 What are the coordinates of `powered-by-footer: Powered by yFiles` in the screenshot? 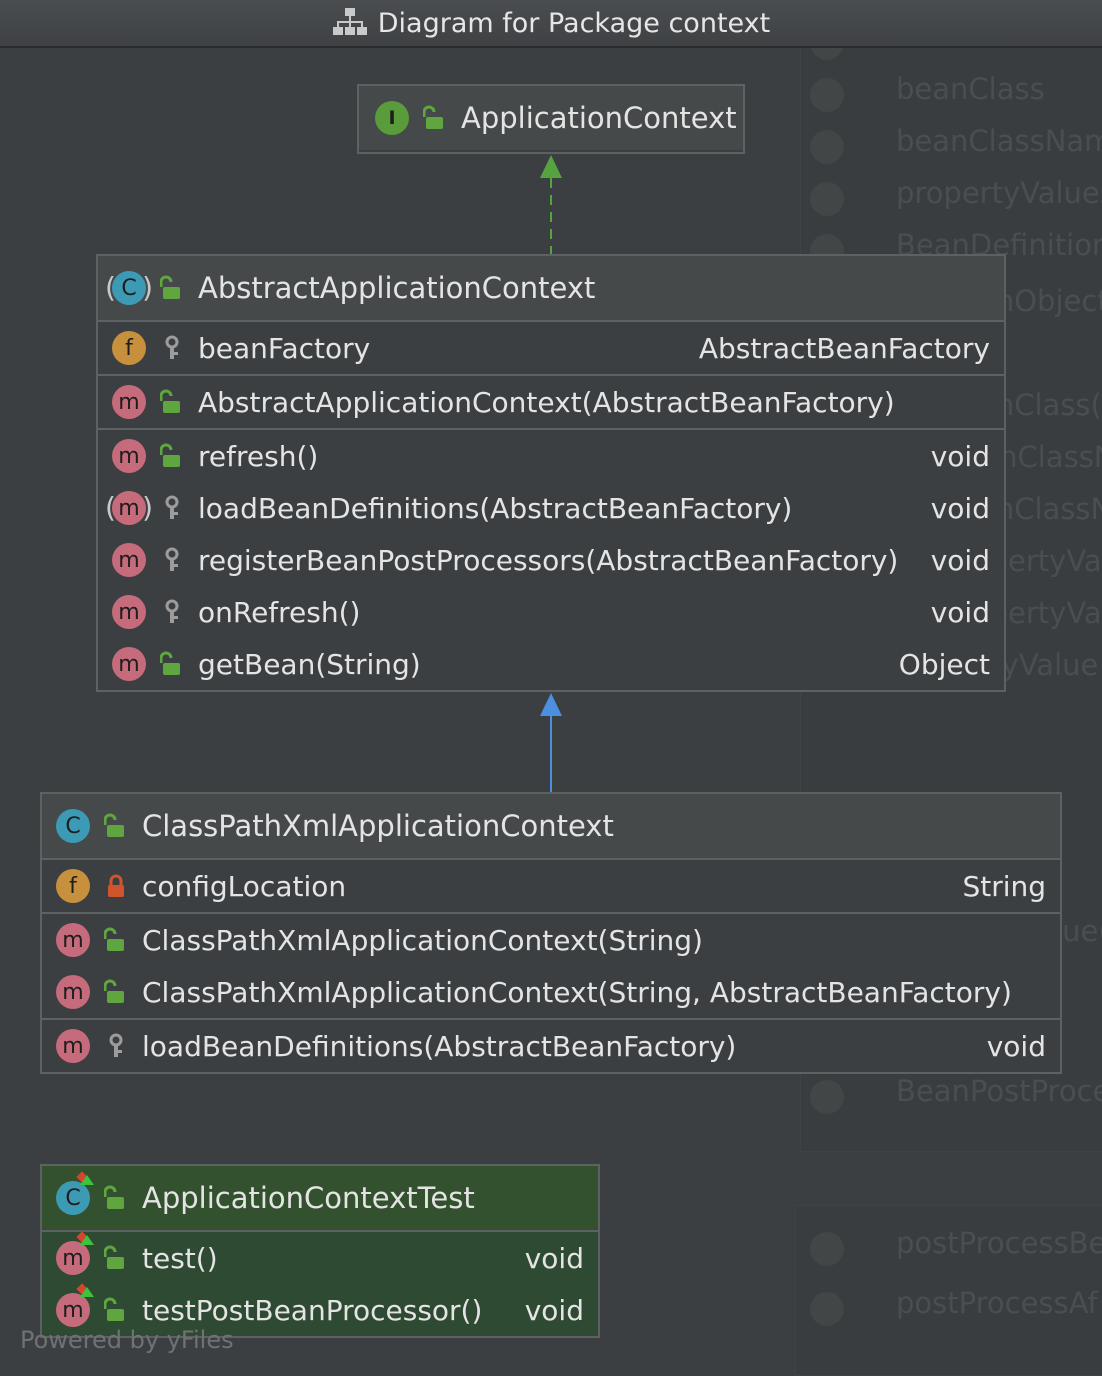 It's located at (127, 1340).